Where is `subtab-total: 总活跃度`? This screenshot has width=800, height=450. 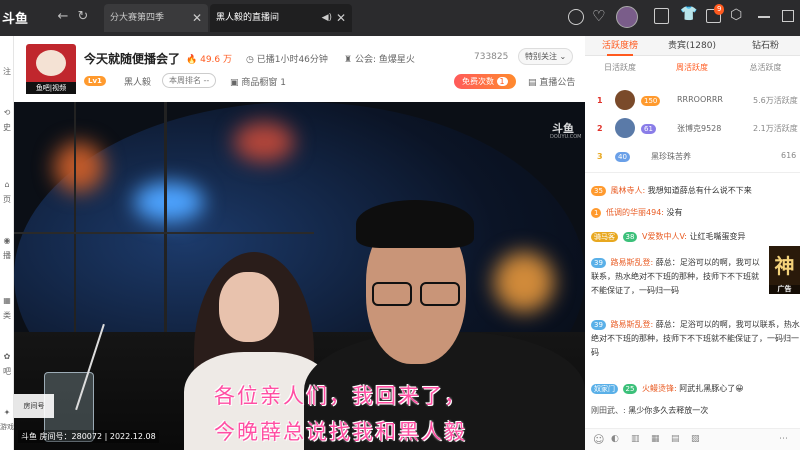
subtab-total: 总活跃度 is located at coordinates (765, 68).